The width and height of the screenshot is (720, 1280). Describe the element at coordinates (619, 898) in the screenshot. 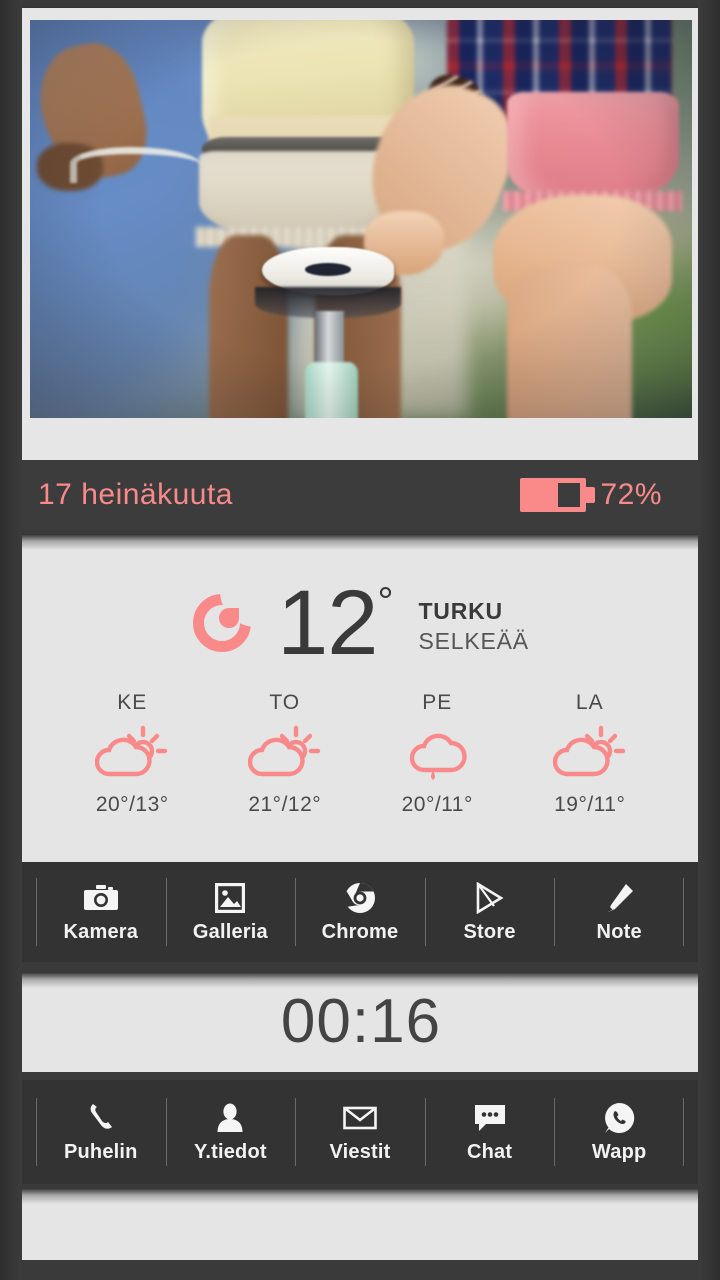

I see `pencil-icon` at that location.